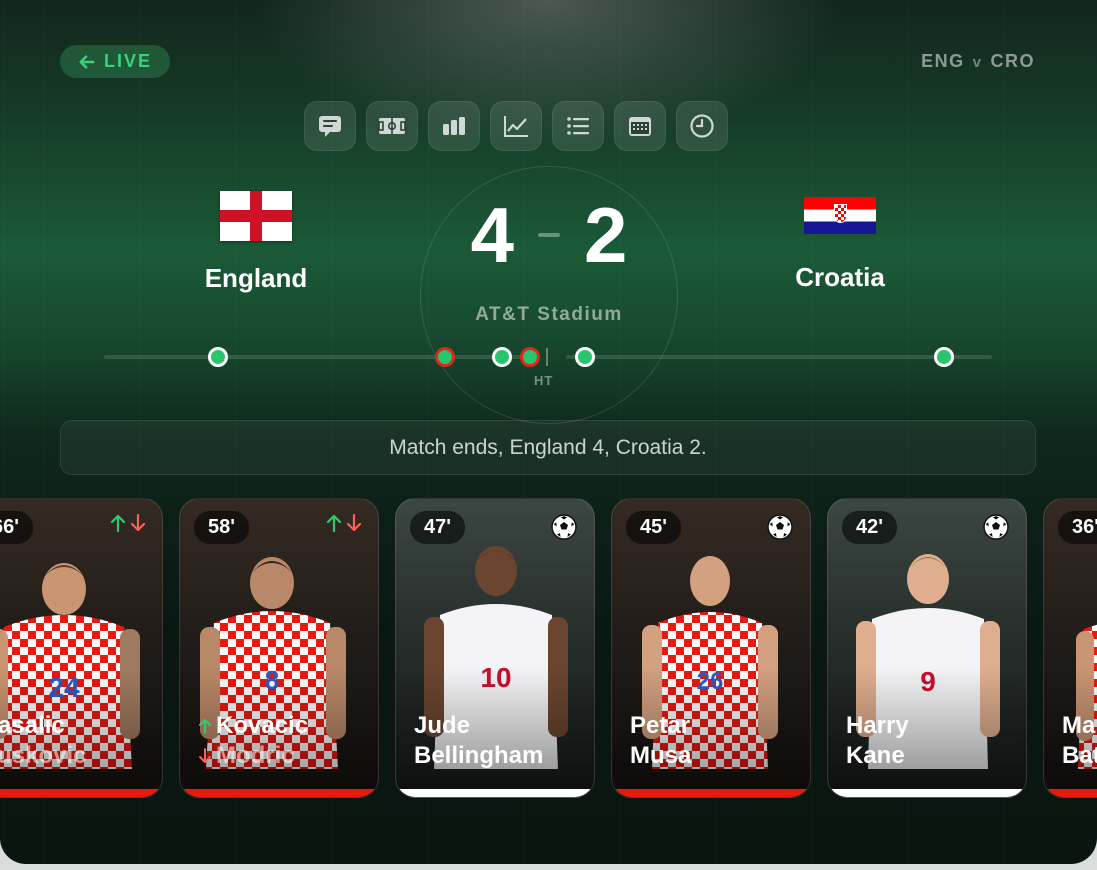 The image size is (1097, 870). I want to click on half-time-label: HT, so click(544, 380).